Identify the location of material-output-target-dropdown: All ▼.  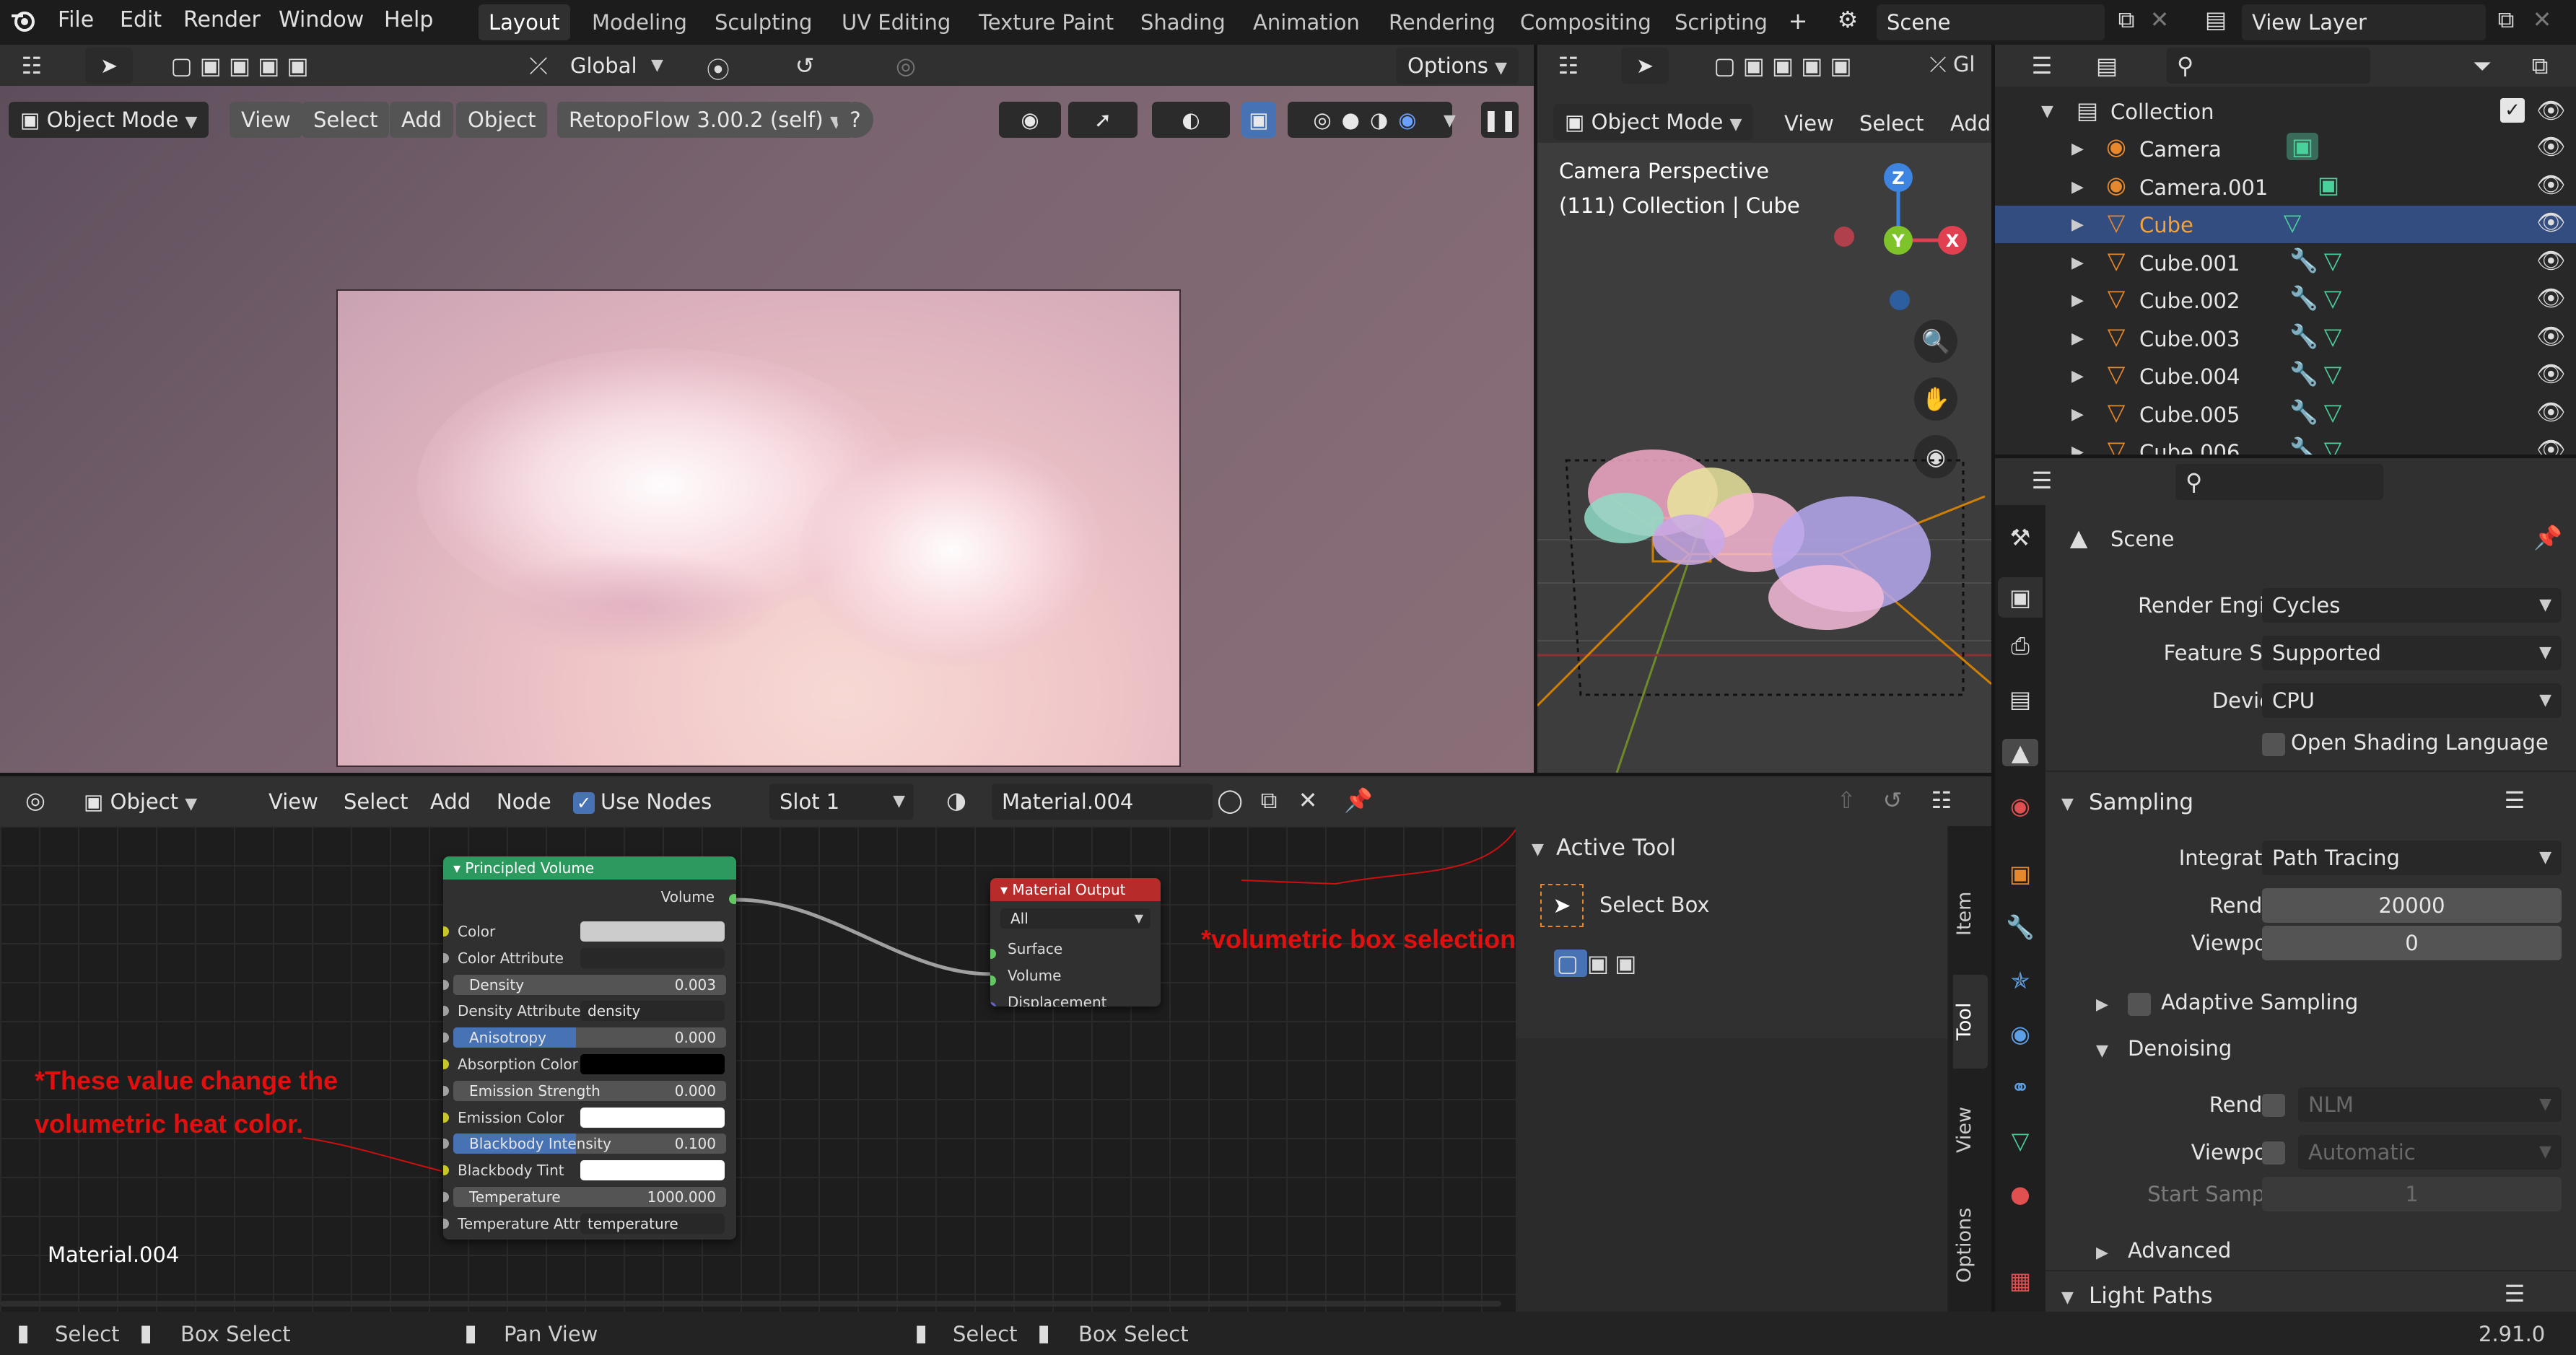
(1075, 918).